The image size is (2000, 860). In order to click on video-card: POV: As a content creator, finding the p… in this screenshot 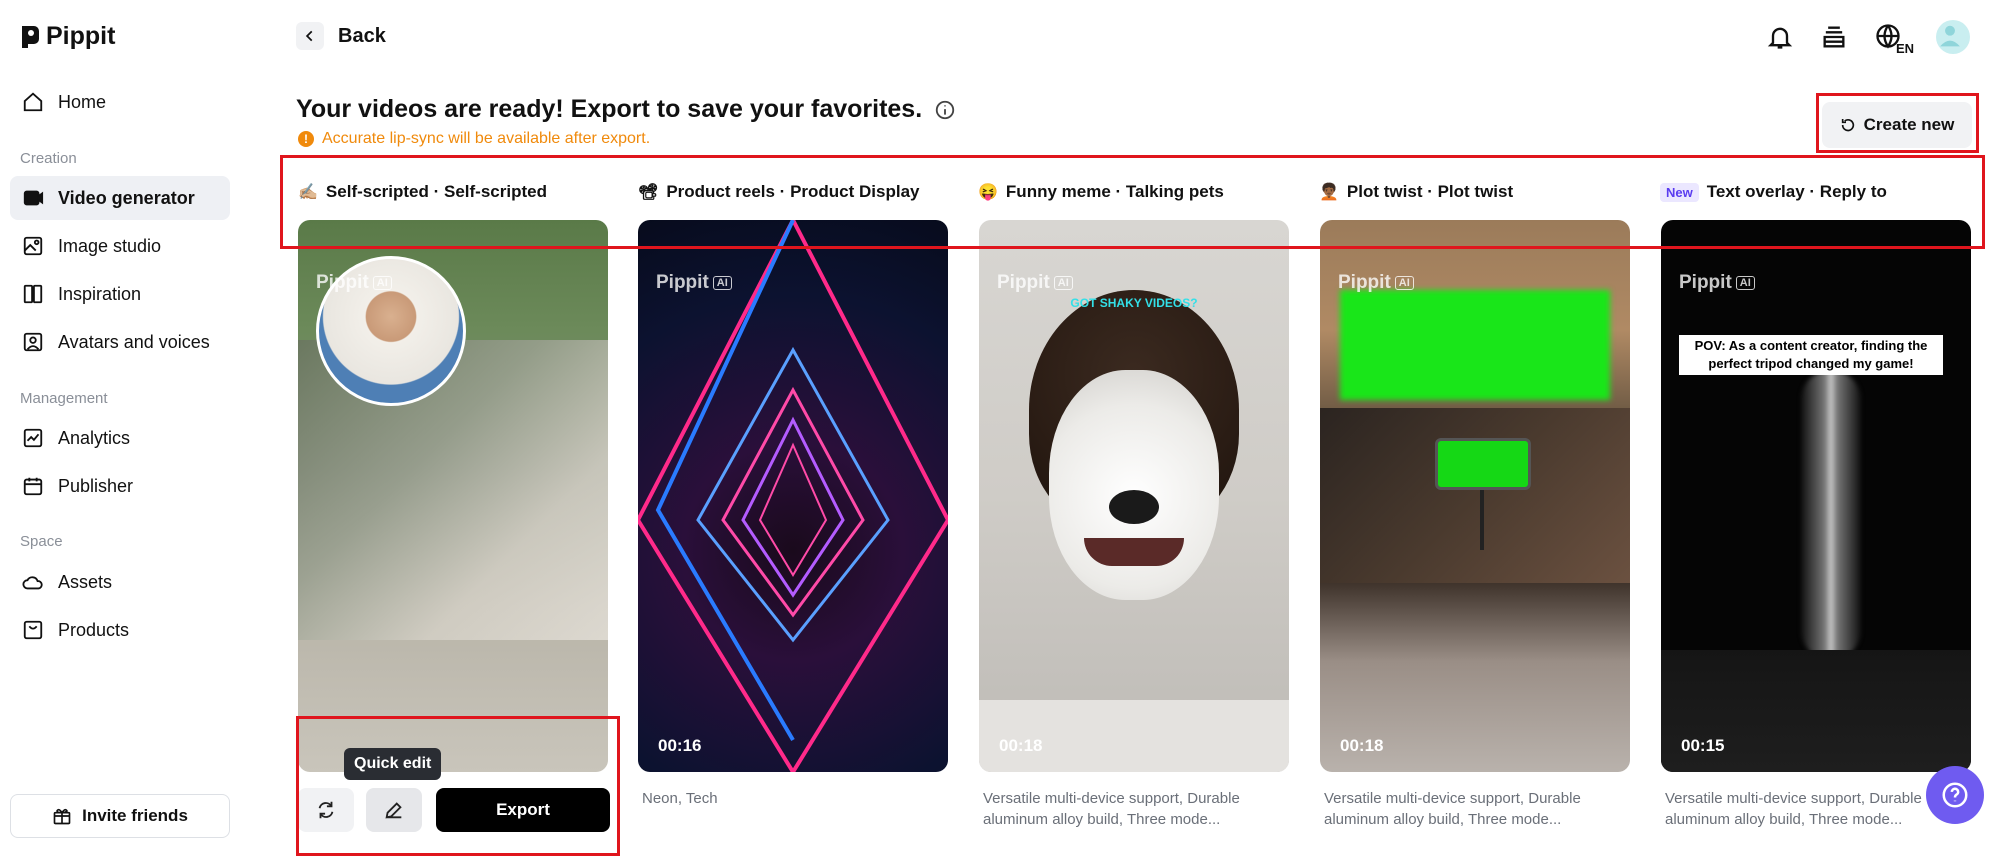, I will do `click(1816, 496)`.